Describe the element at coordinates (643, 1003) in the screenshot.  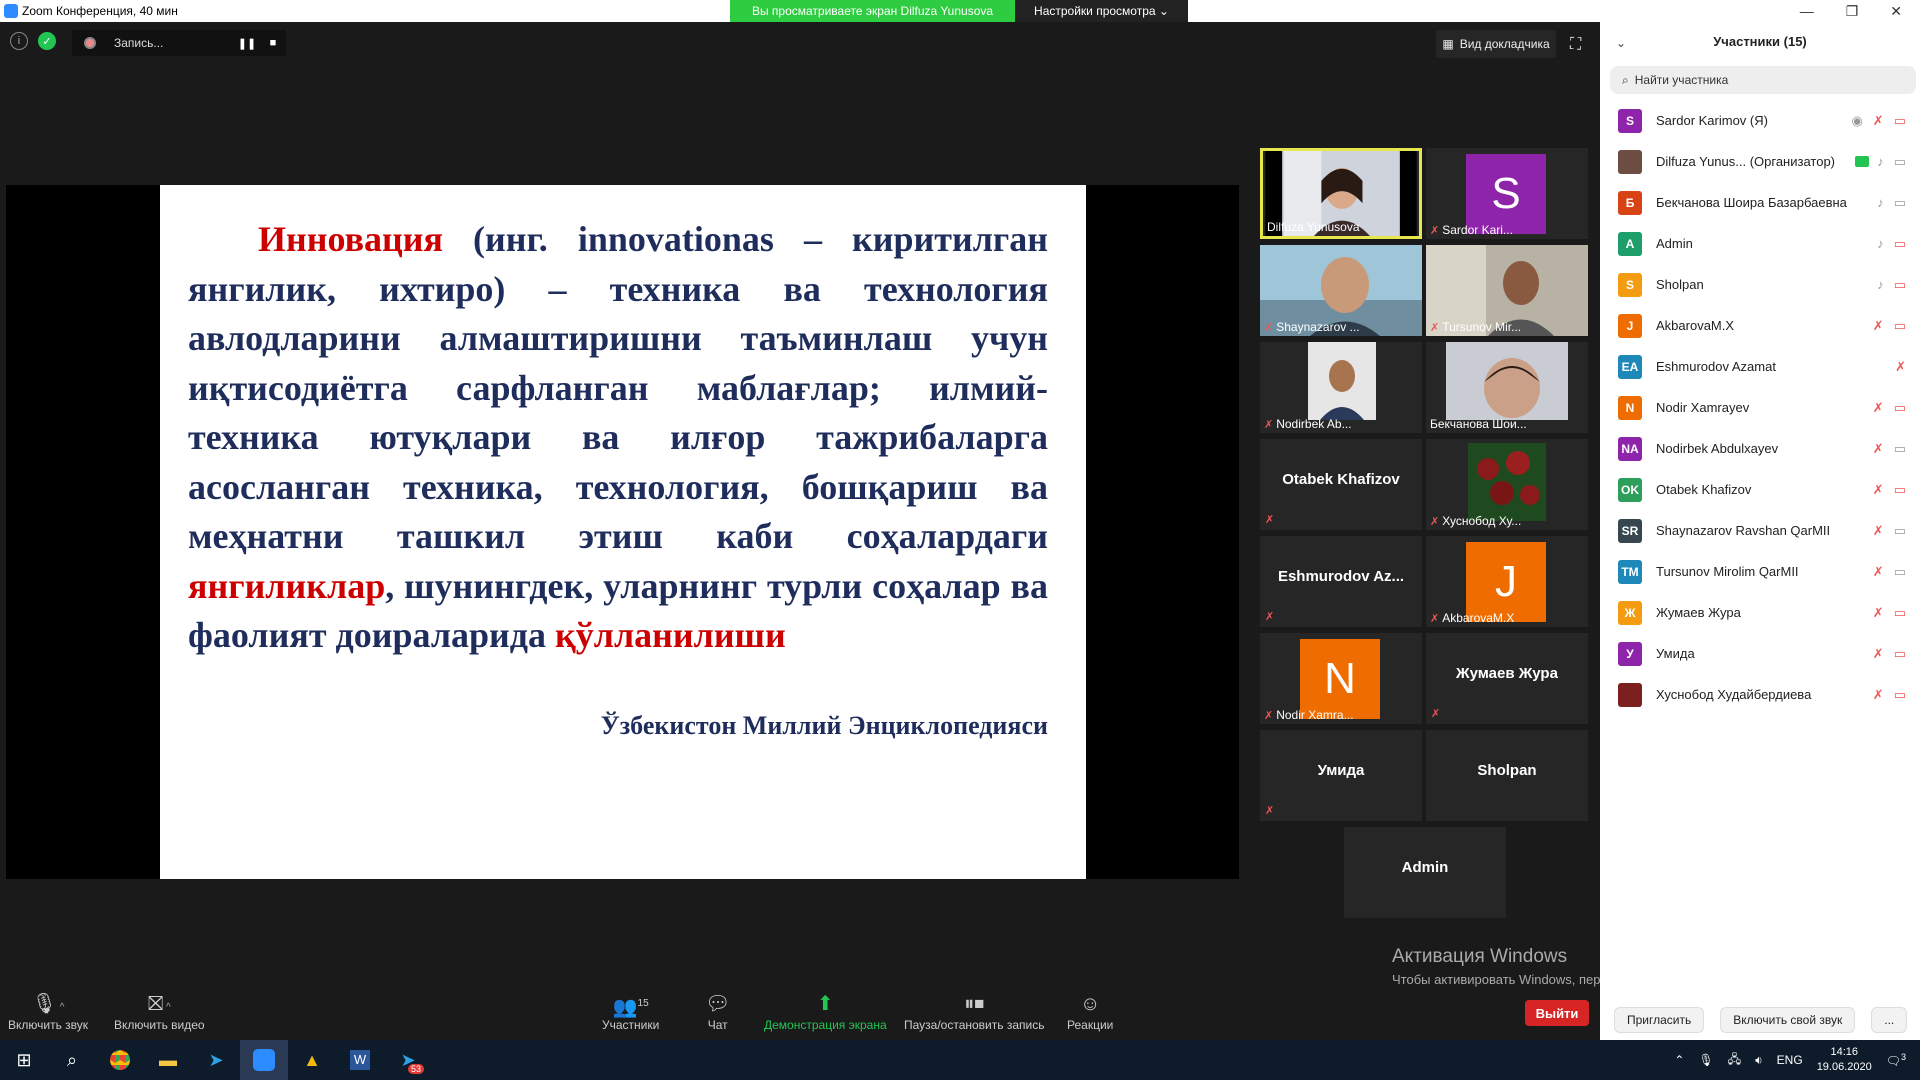
I see `participants-count: 15` at that location.